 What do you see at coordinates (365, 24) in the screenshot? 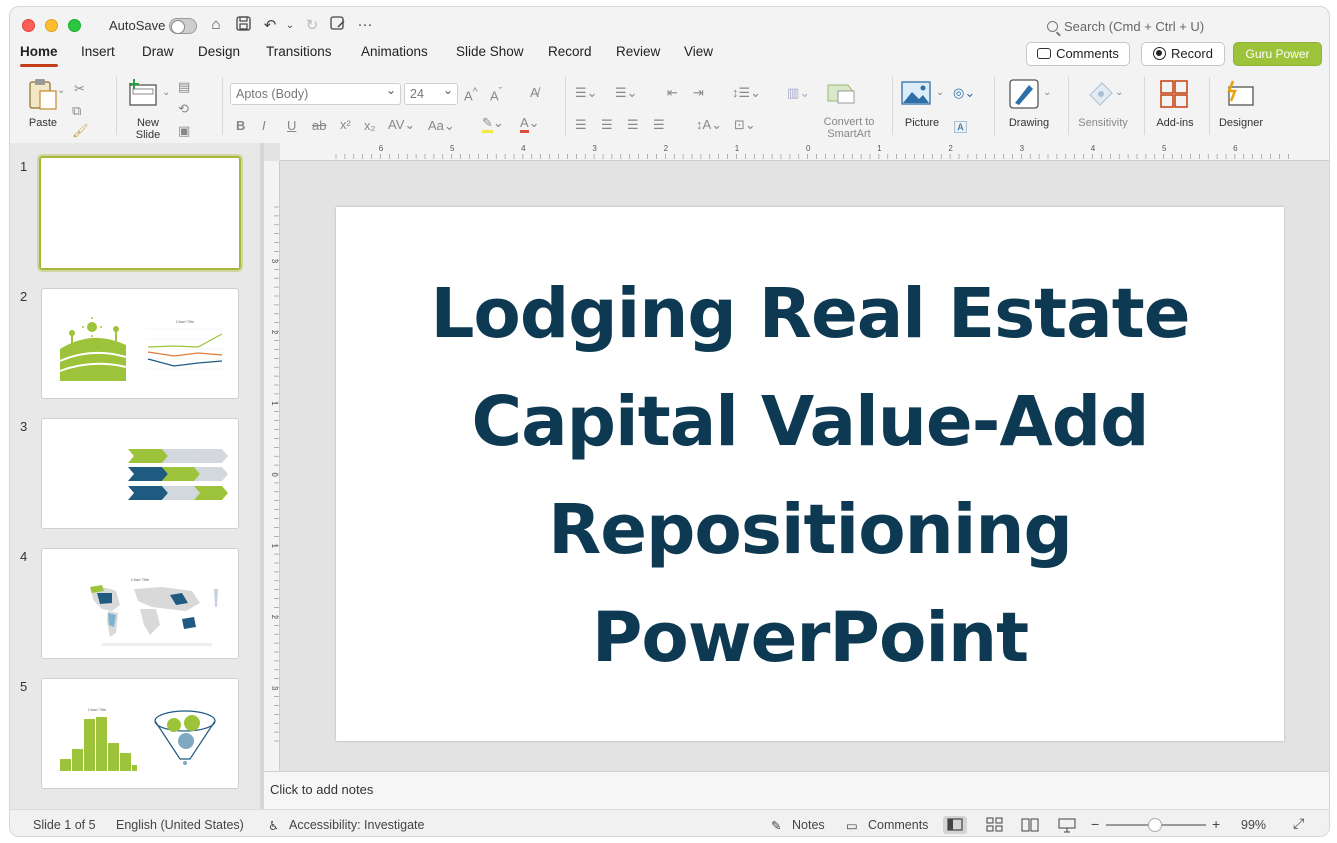
I see `more-icon: ···` at bounding box center [365, 24].